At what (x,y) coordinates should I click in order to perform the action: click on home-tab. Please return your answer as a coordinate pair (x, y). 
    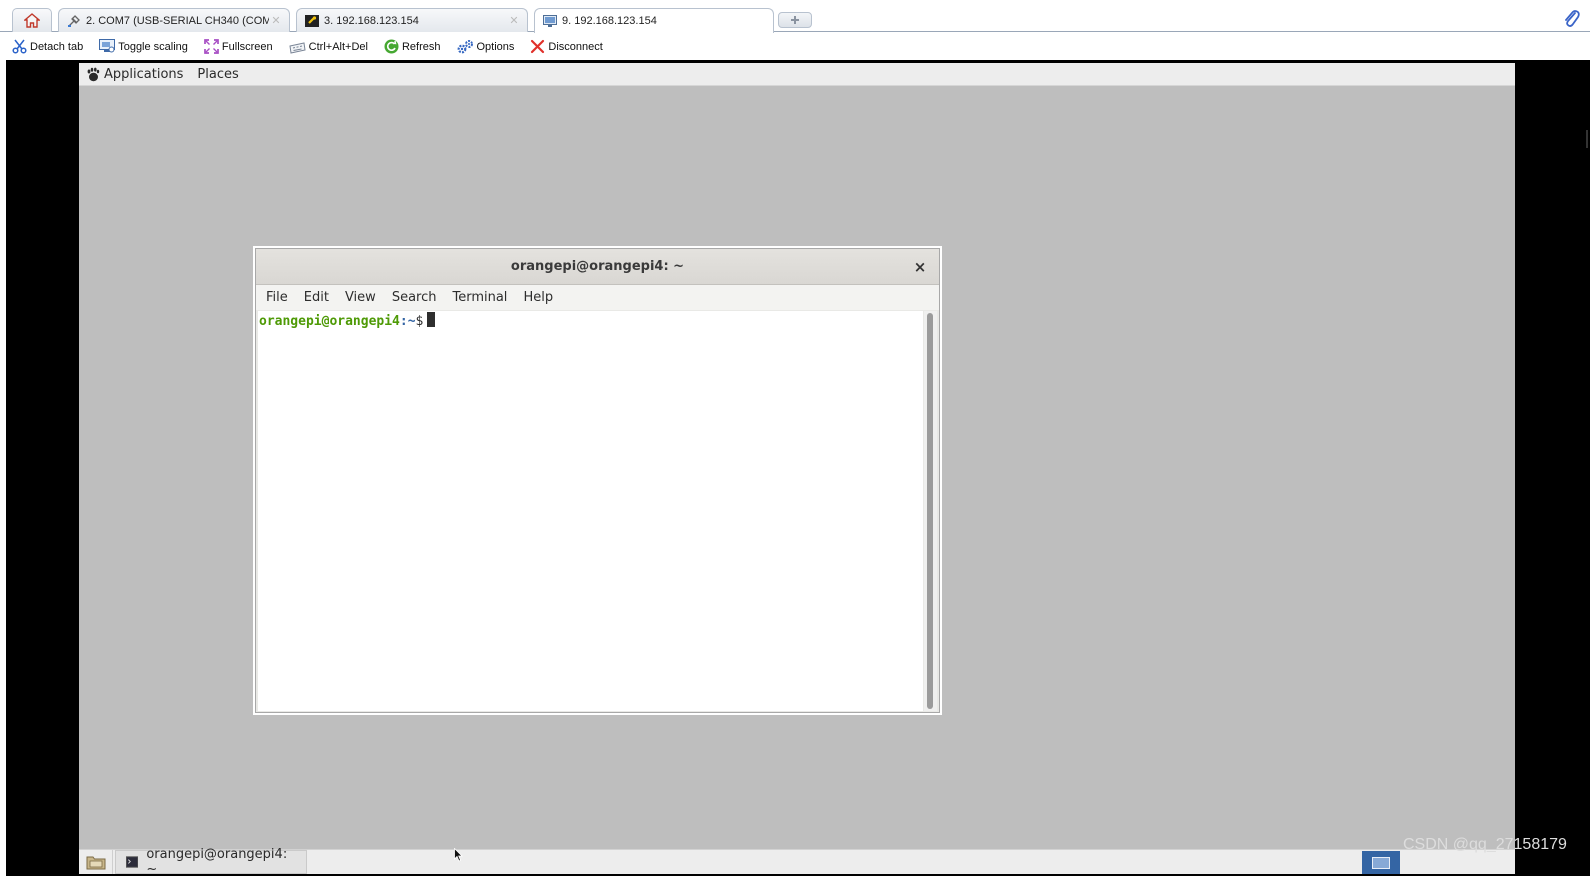
    Looking at the image, I should click on (32, 20).